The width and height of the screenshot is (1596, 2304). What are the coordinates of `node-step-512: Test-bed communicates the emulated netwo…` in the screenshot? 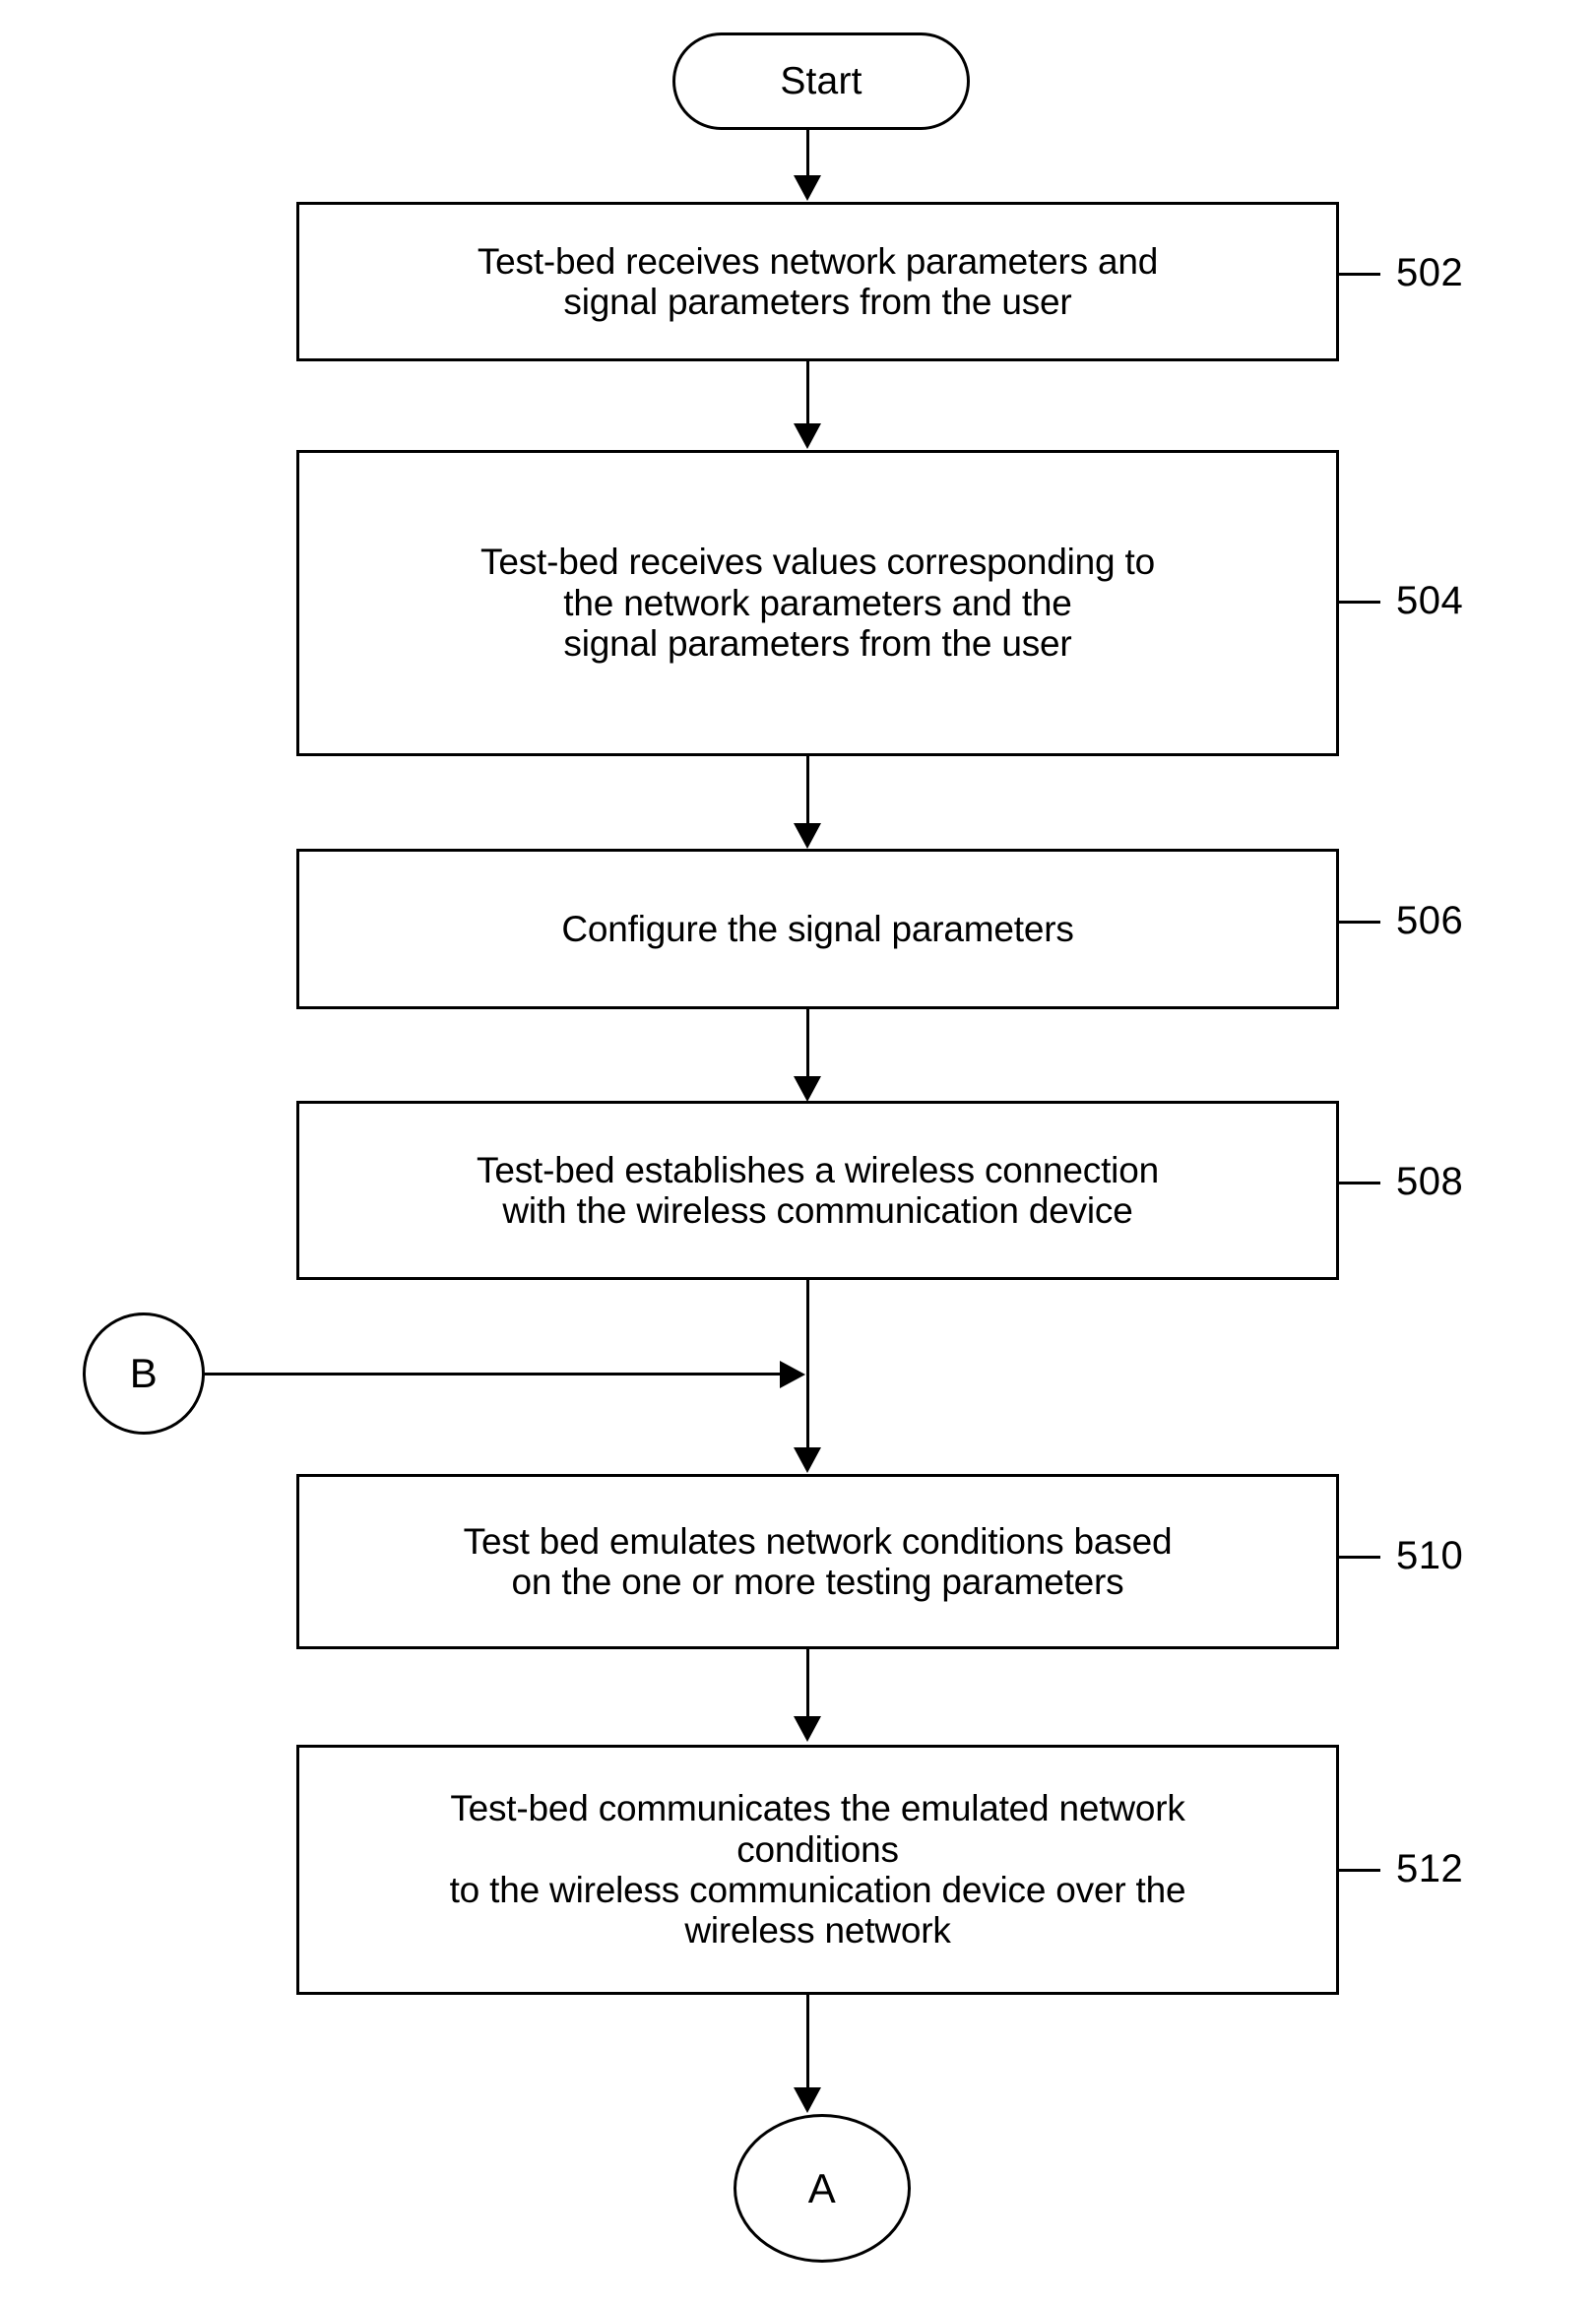 It's located at (818, 1870).